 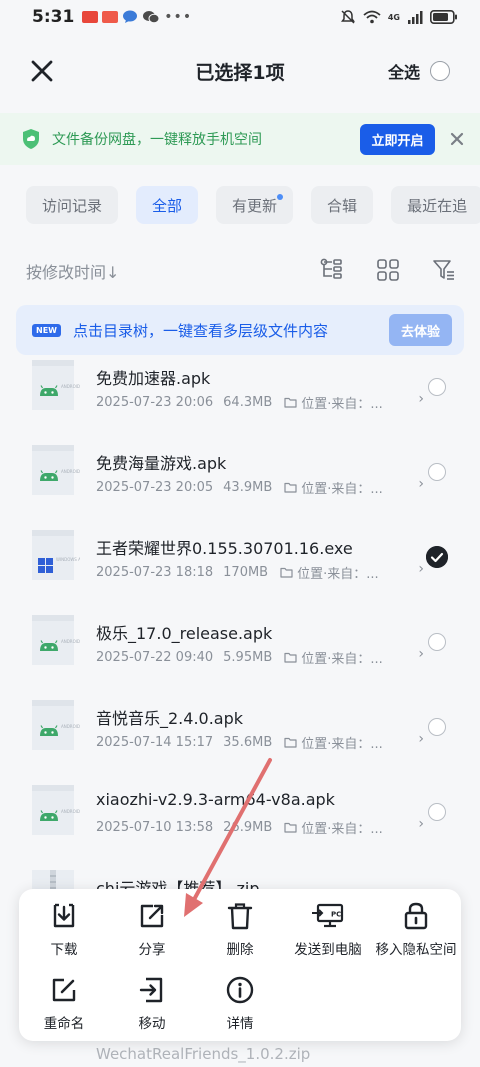 I want to click on delete-label: 删除, so click(x=240, y=950).